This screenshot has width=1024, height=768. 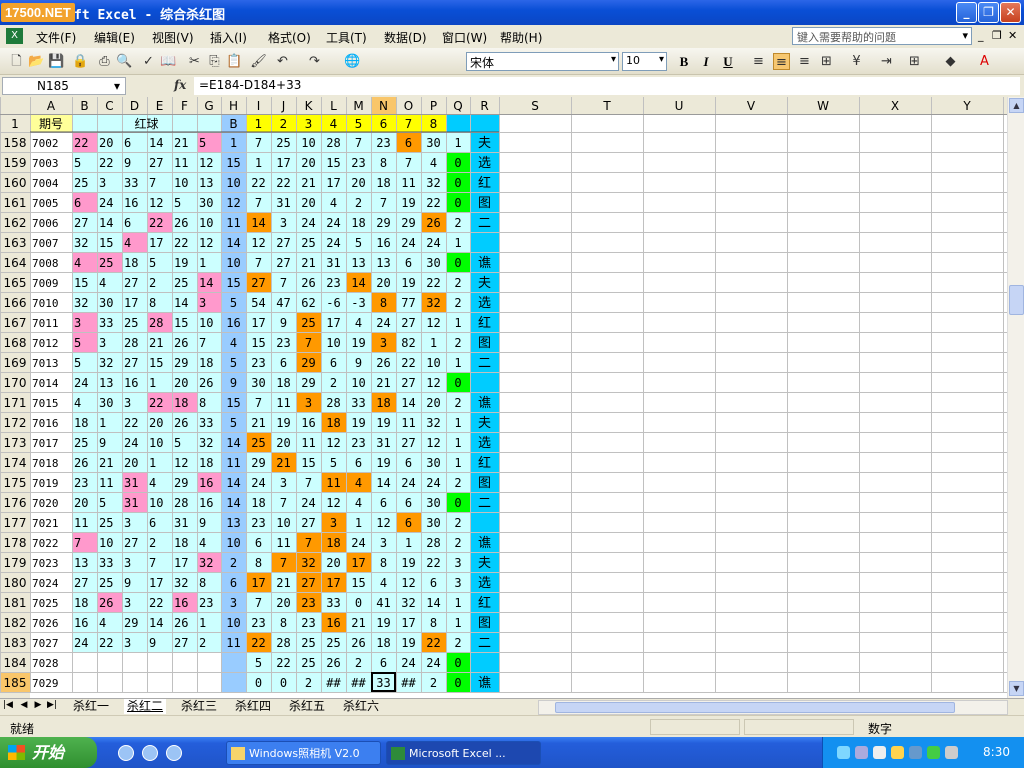 What do you see at coordinates (152, 263) in the screenshot?
I see `cell-value: 5` at bounding box center [152, 263].